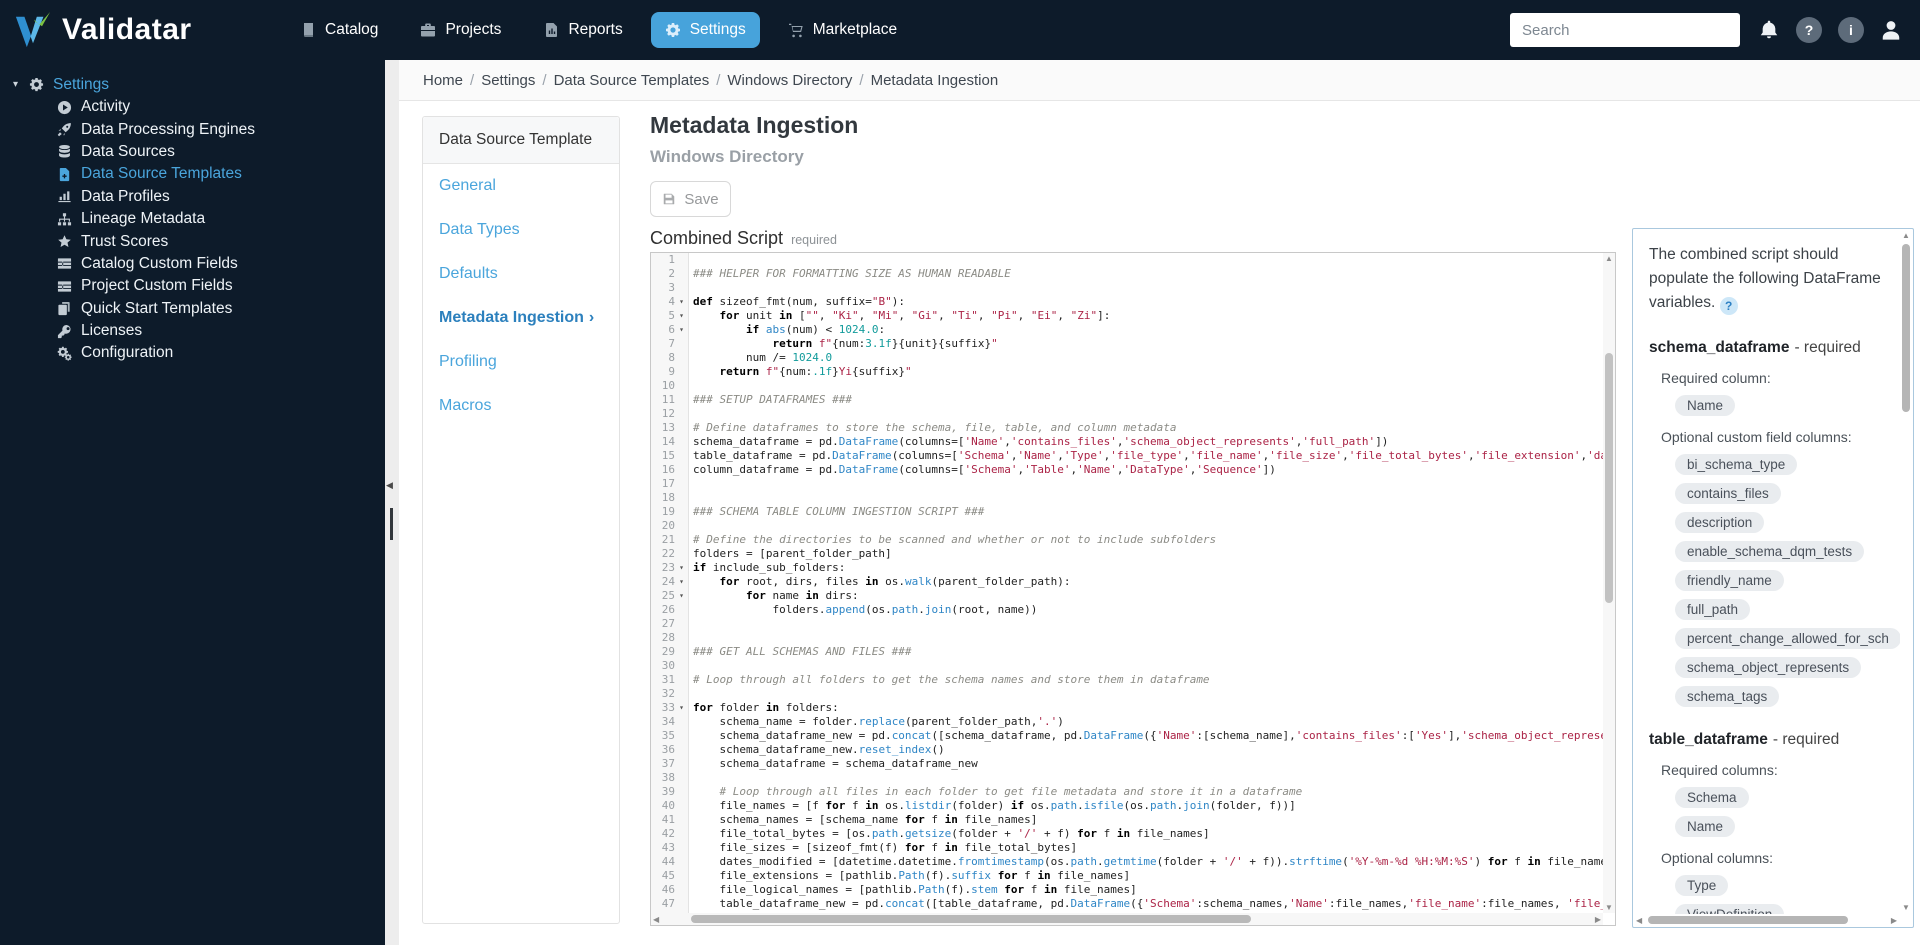  I want to click on caret-down-icon: ▾, so click(21, 84).